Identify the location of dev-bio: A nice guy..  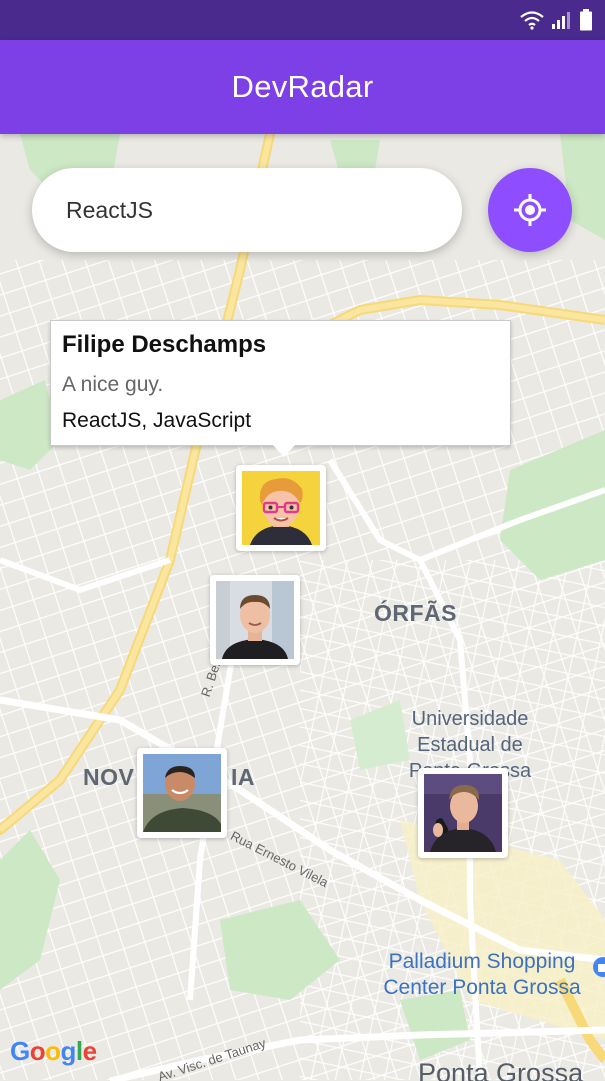
(113, 384).